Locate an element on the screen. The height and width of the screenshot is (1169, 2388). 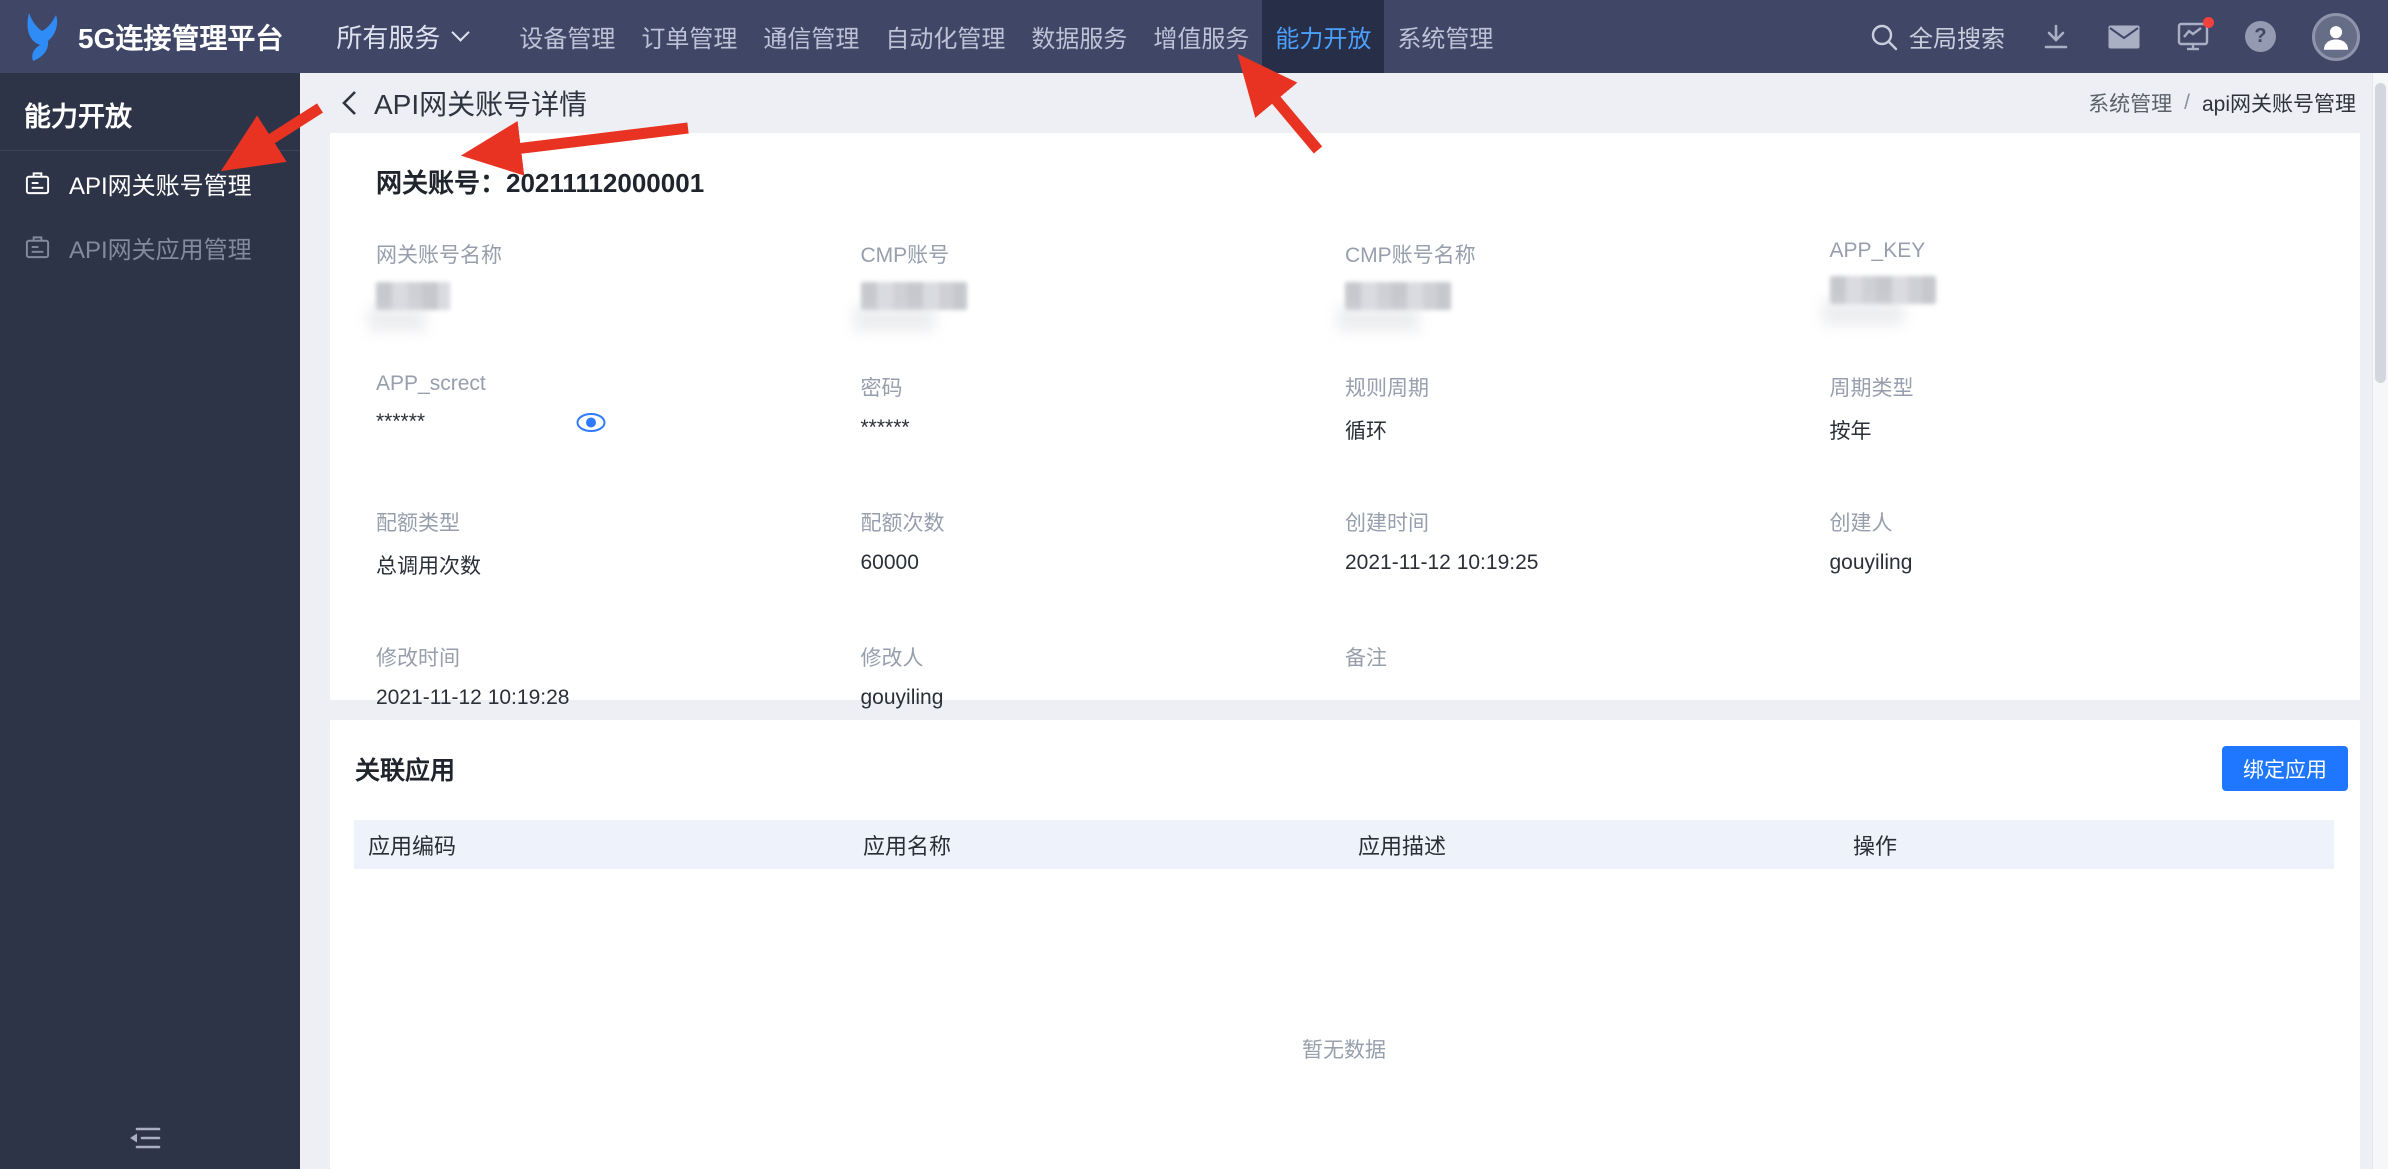
help-icon: ? is located at coordinates (2260, 36).